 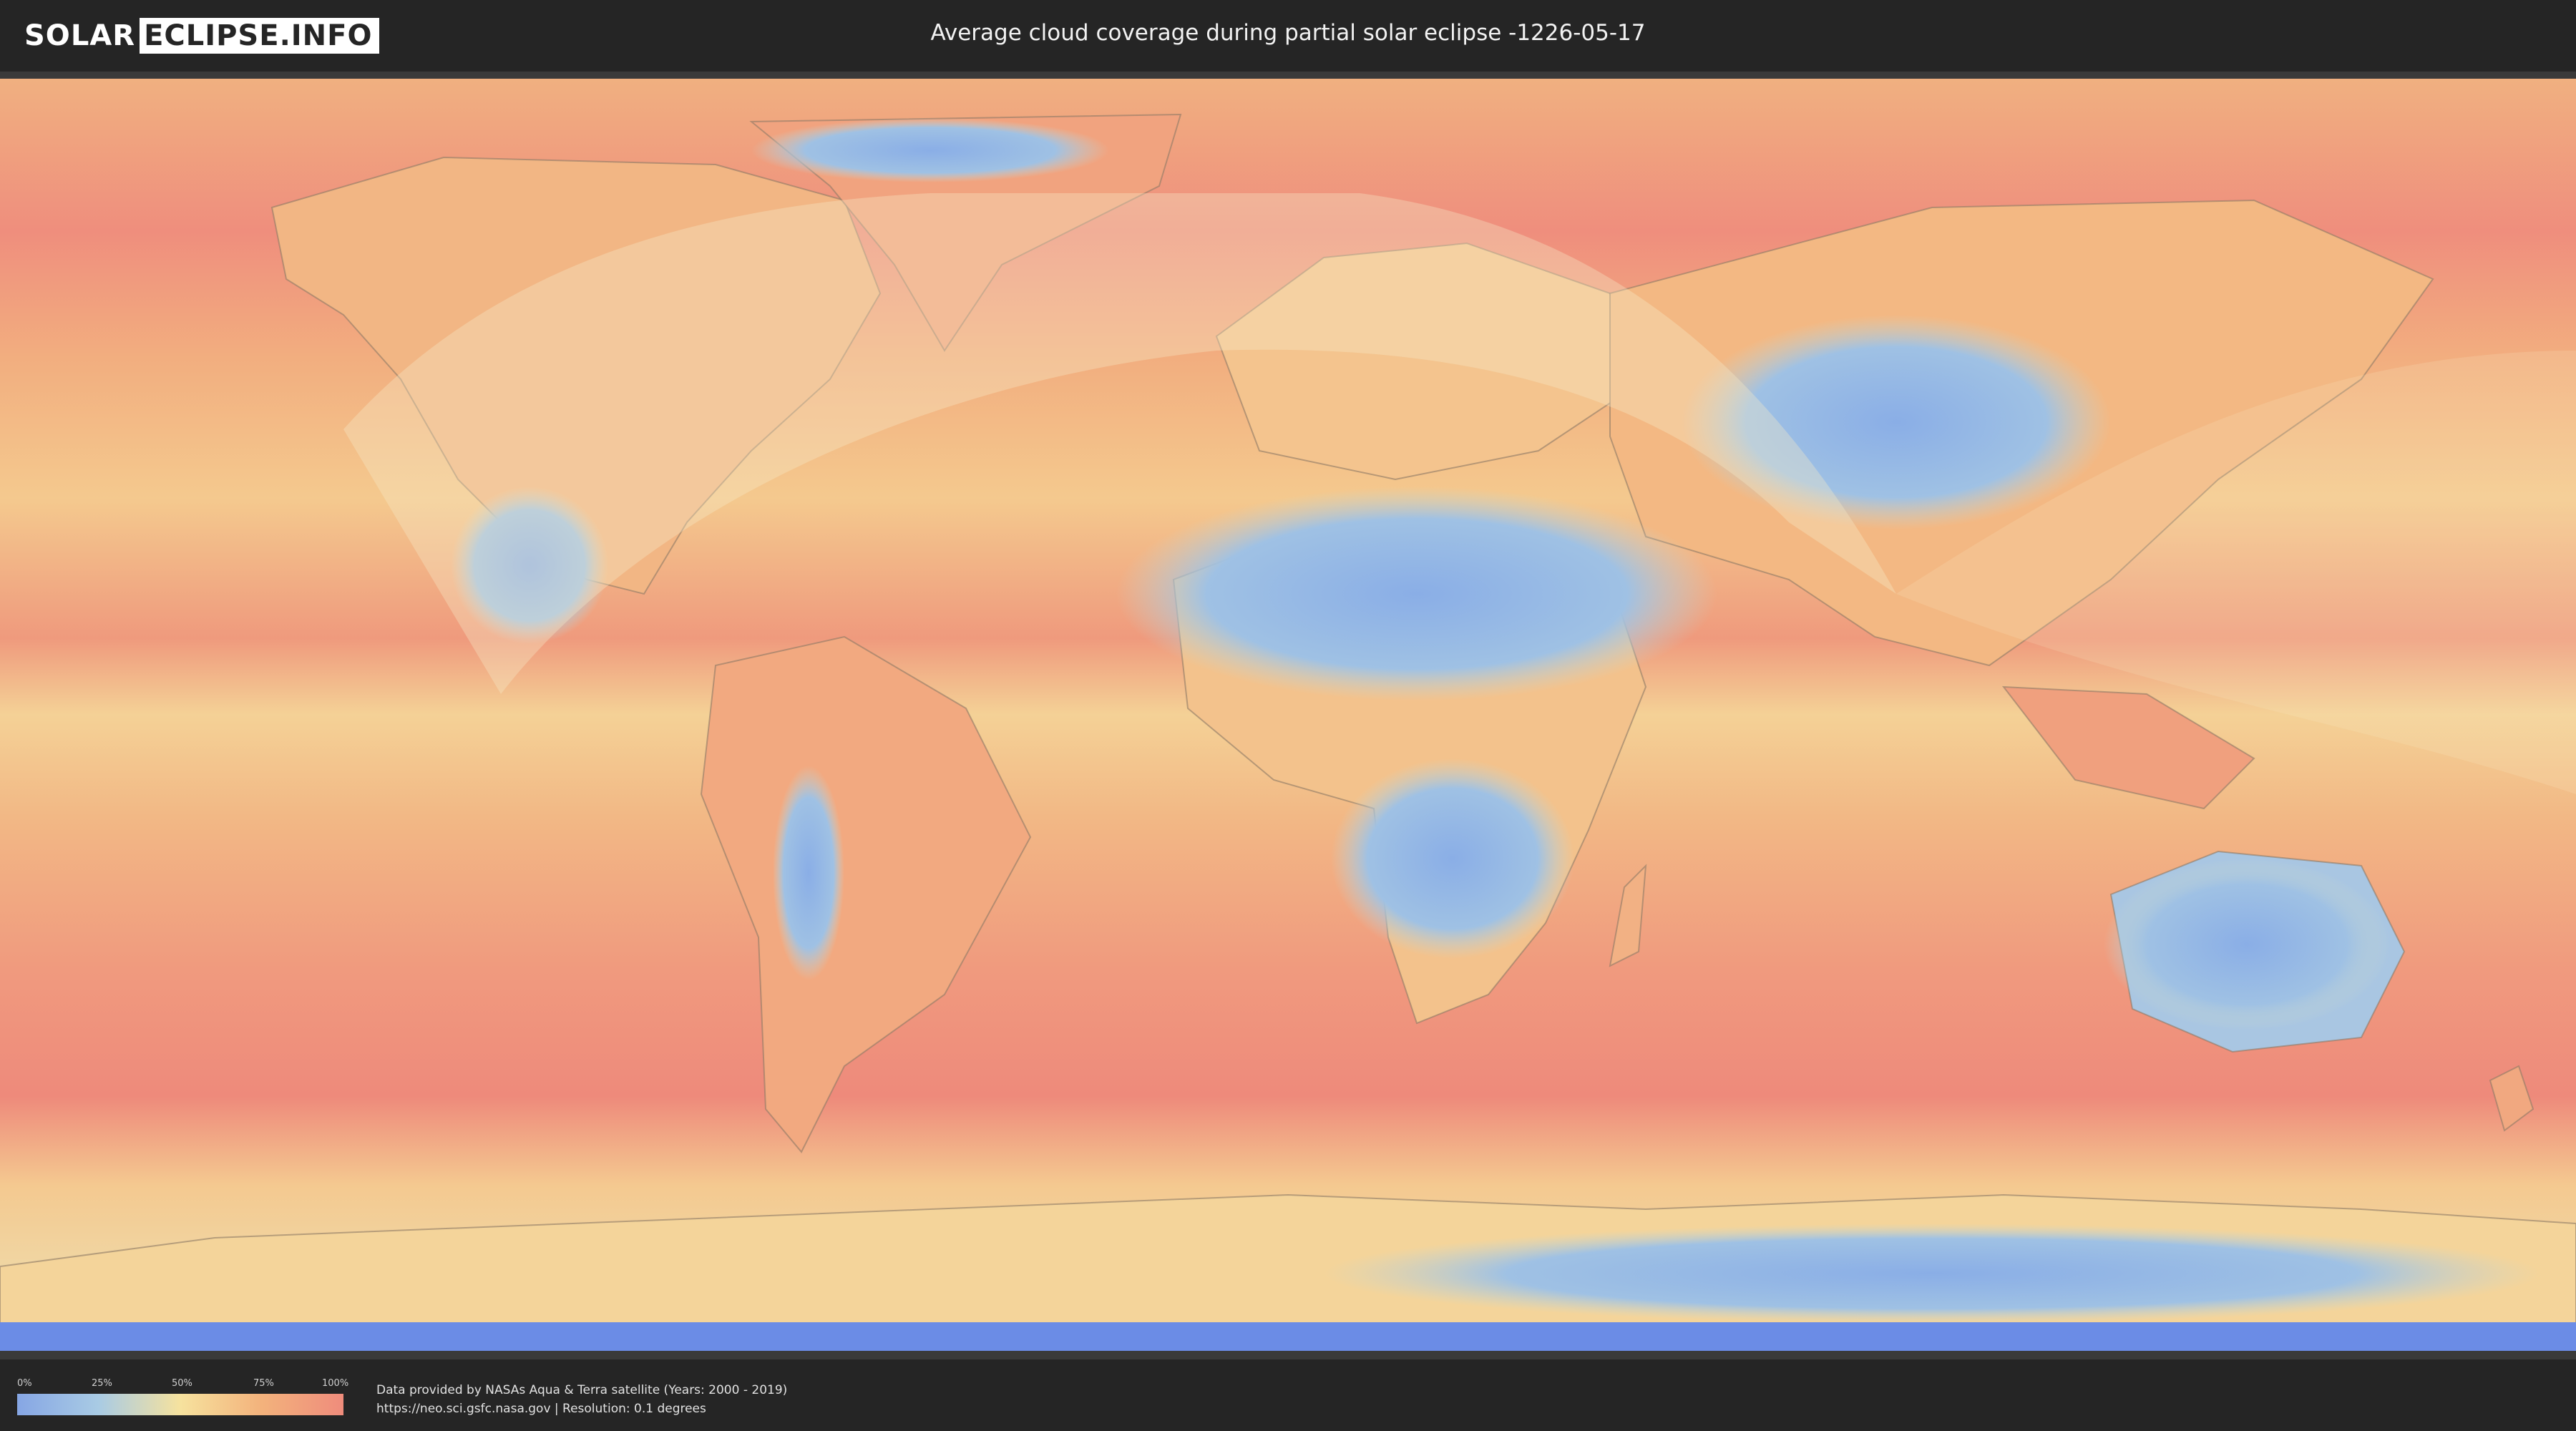 I want to click on legend-tick-0: 0%, so click(x=24, y=1384).